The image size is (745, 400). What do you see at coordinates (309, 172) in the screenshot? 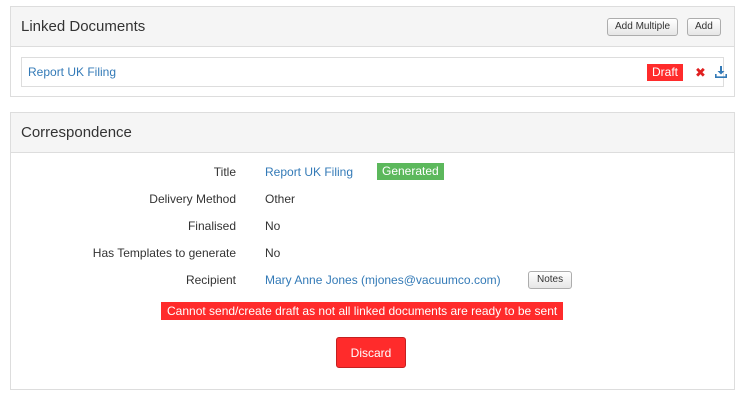
I see `title-value-link: Report UK Filing` at bounding box center [309, 172].